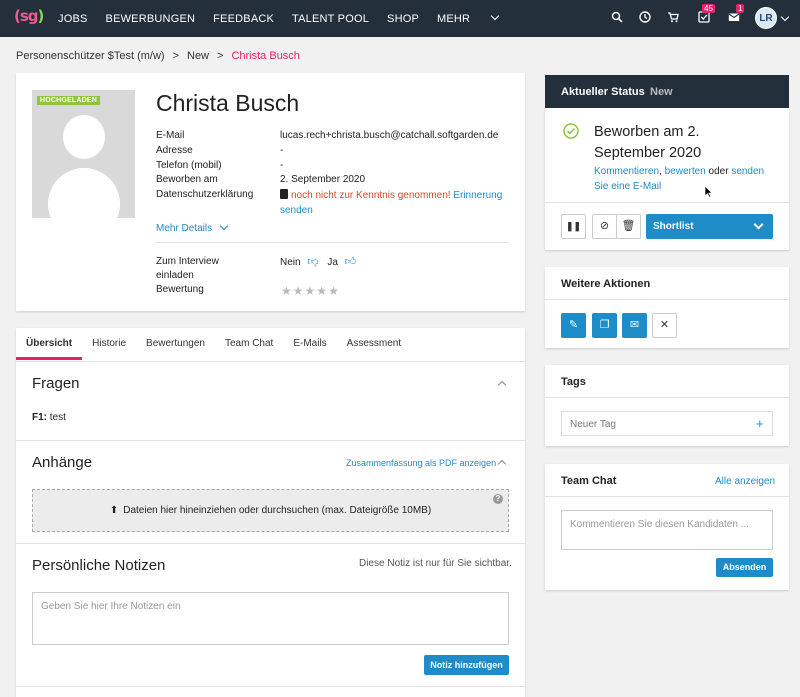 This screenshot has height=697, width=800. Describe the element at coordinates (270, 618) in the screenshot. I see `notes-textarea: Geben Sie hier Ihre Notizen ein` at that location.